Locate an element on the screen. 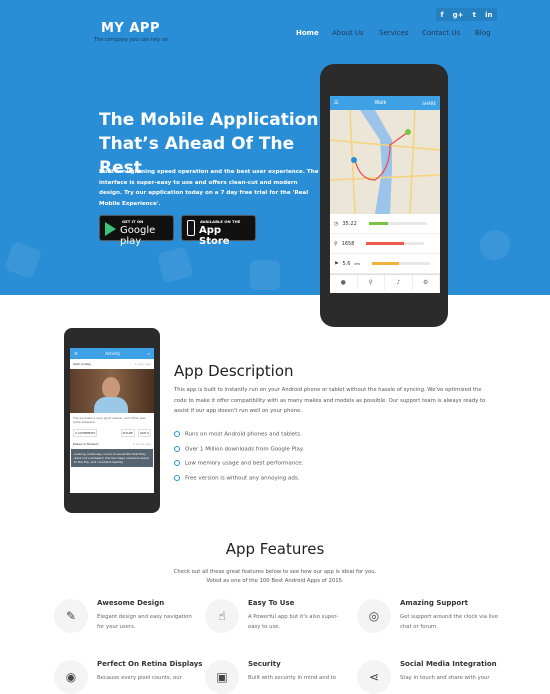 The height and width of the screenshot is (694, 550). lock-icon: ▣ is located at coordinates (222, 677).